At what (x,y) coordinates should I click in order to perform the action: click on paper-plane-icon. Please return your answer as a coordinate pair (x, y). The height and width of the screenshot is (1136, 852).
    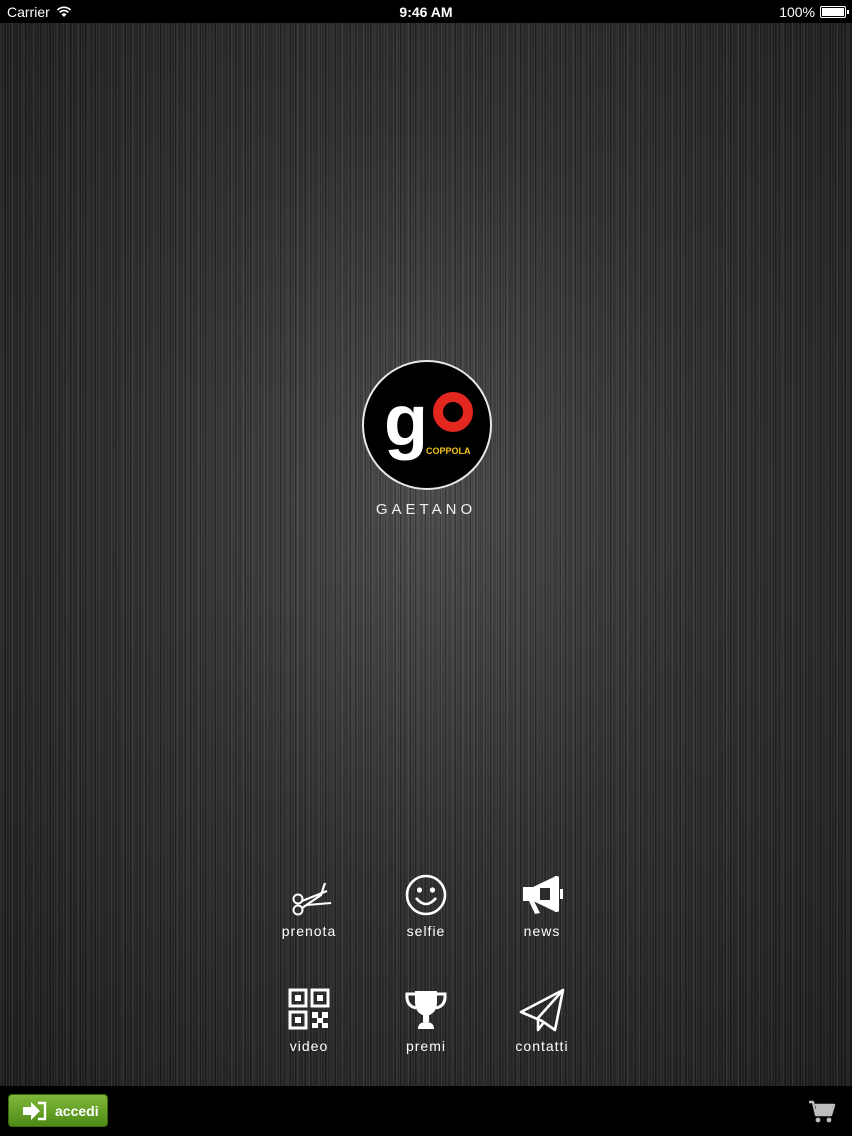
    Looking at the image, I should click on (542, 1010).